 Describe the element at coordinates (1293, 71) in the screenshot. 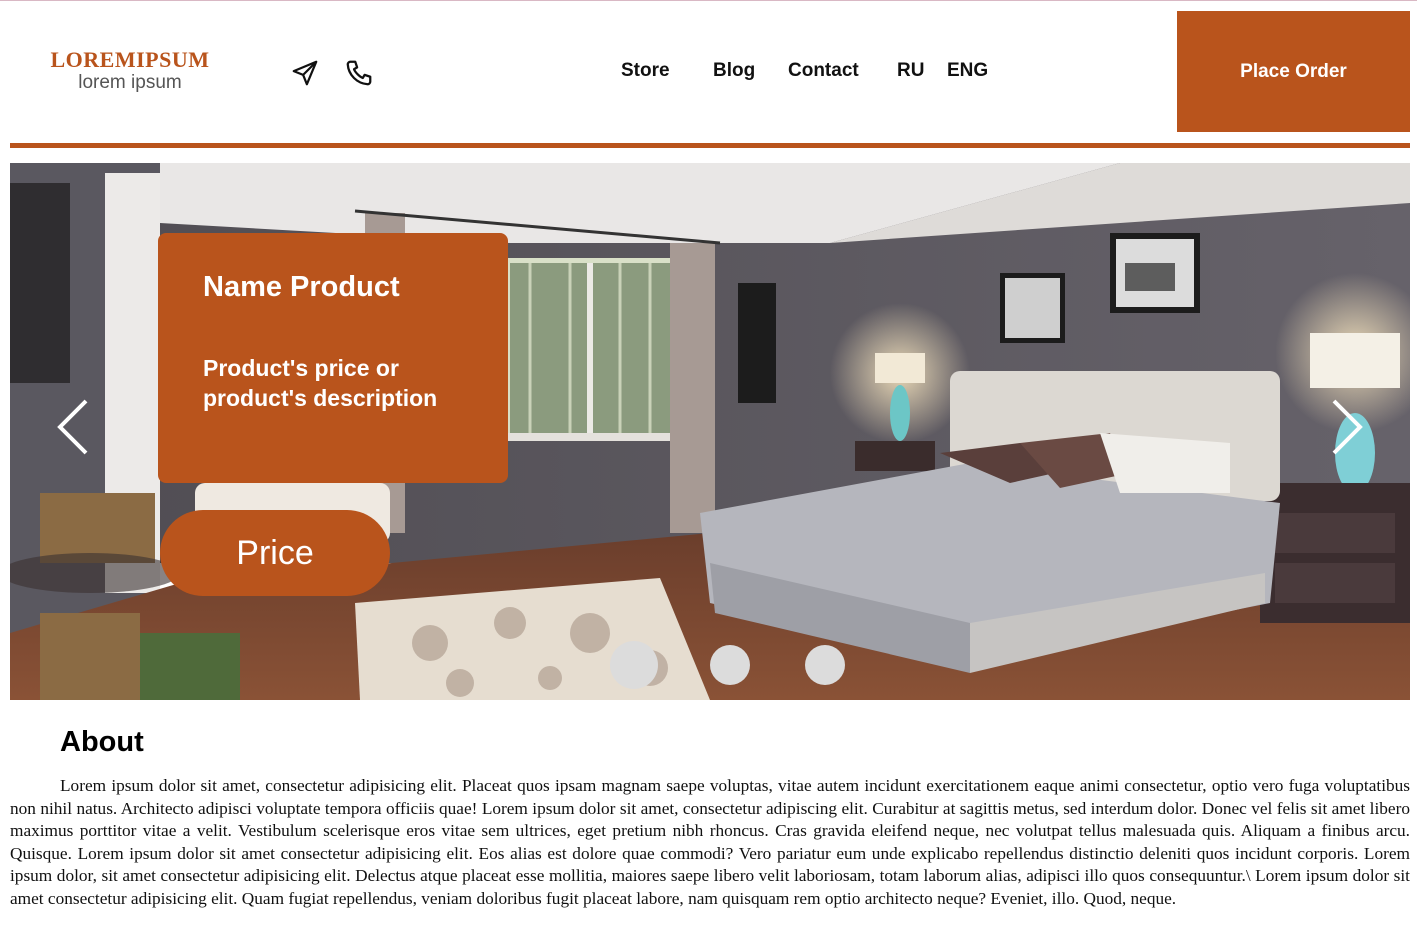

I see `place-order-button: Place Order` at that location.